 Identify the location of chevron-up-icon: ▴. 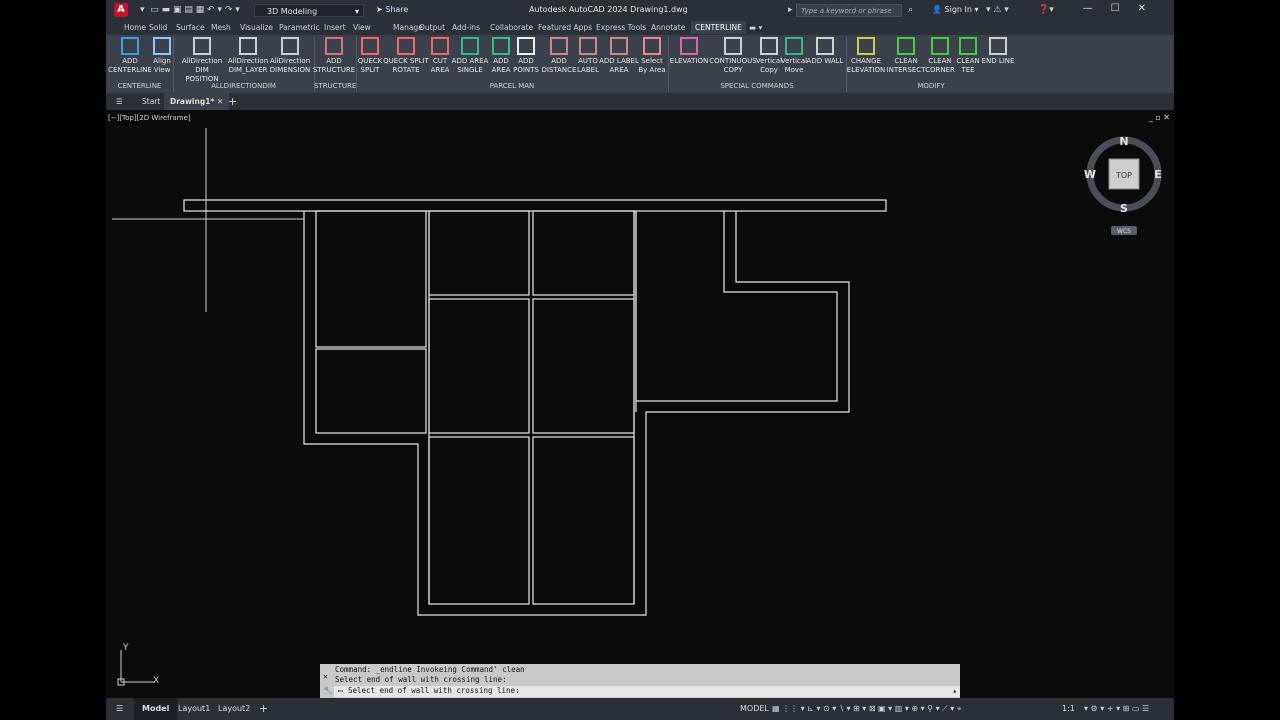
(954, 690).